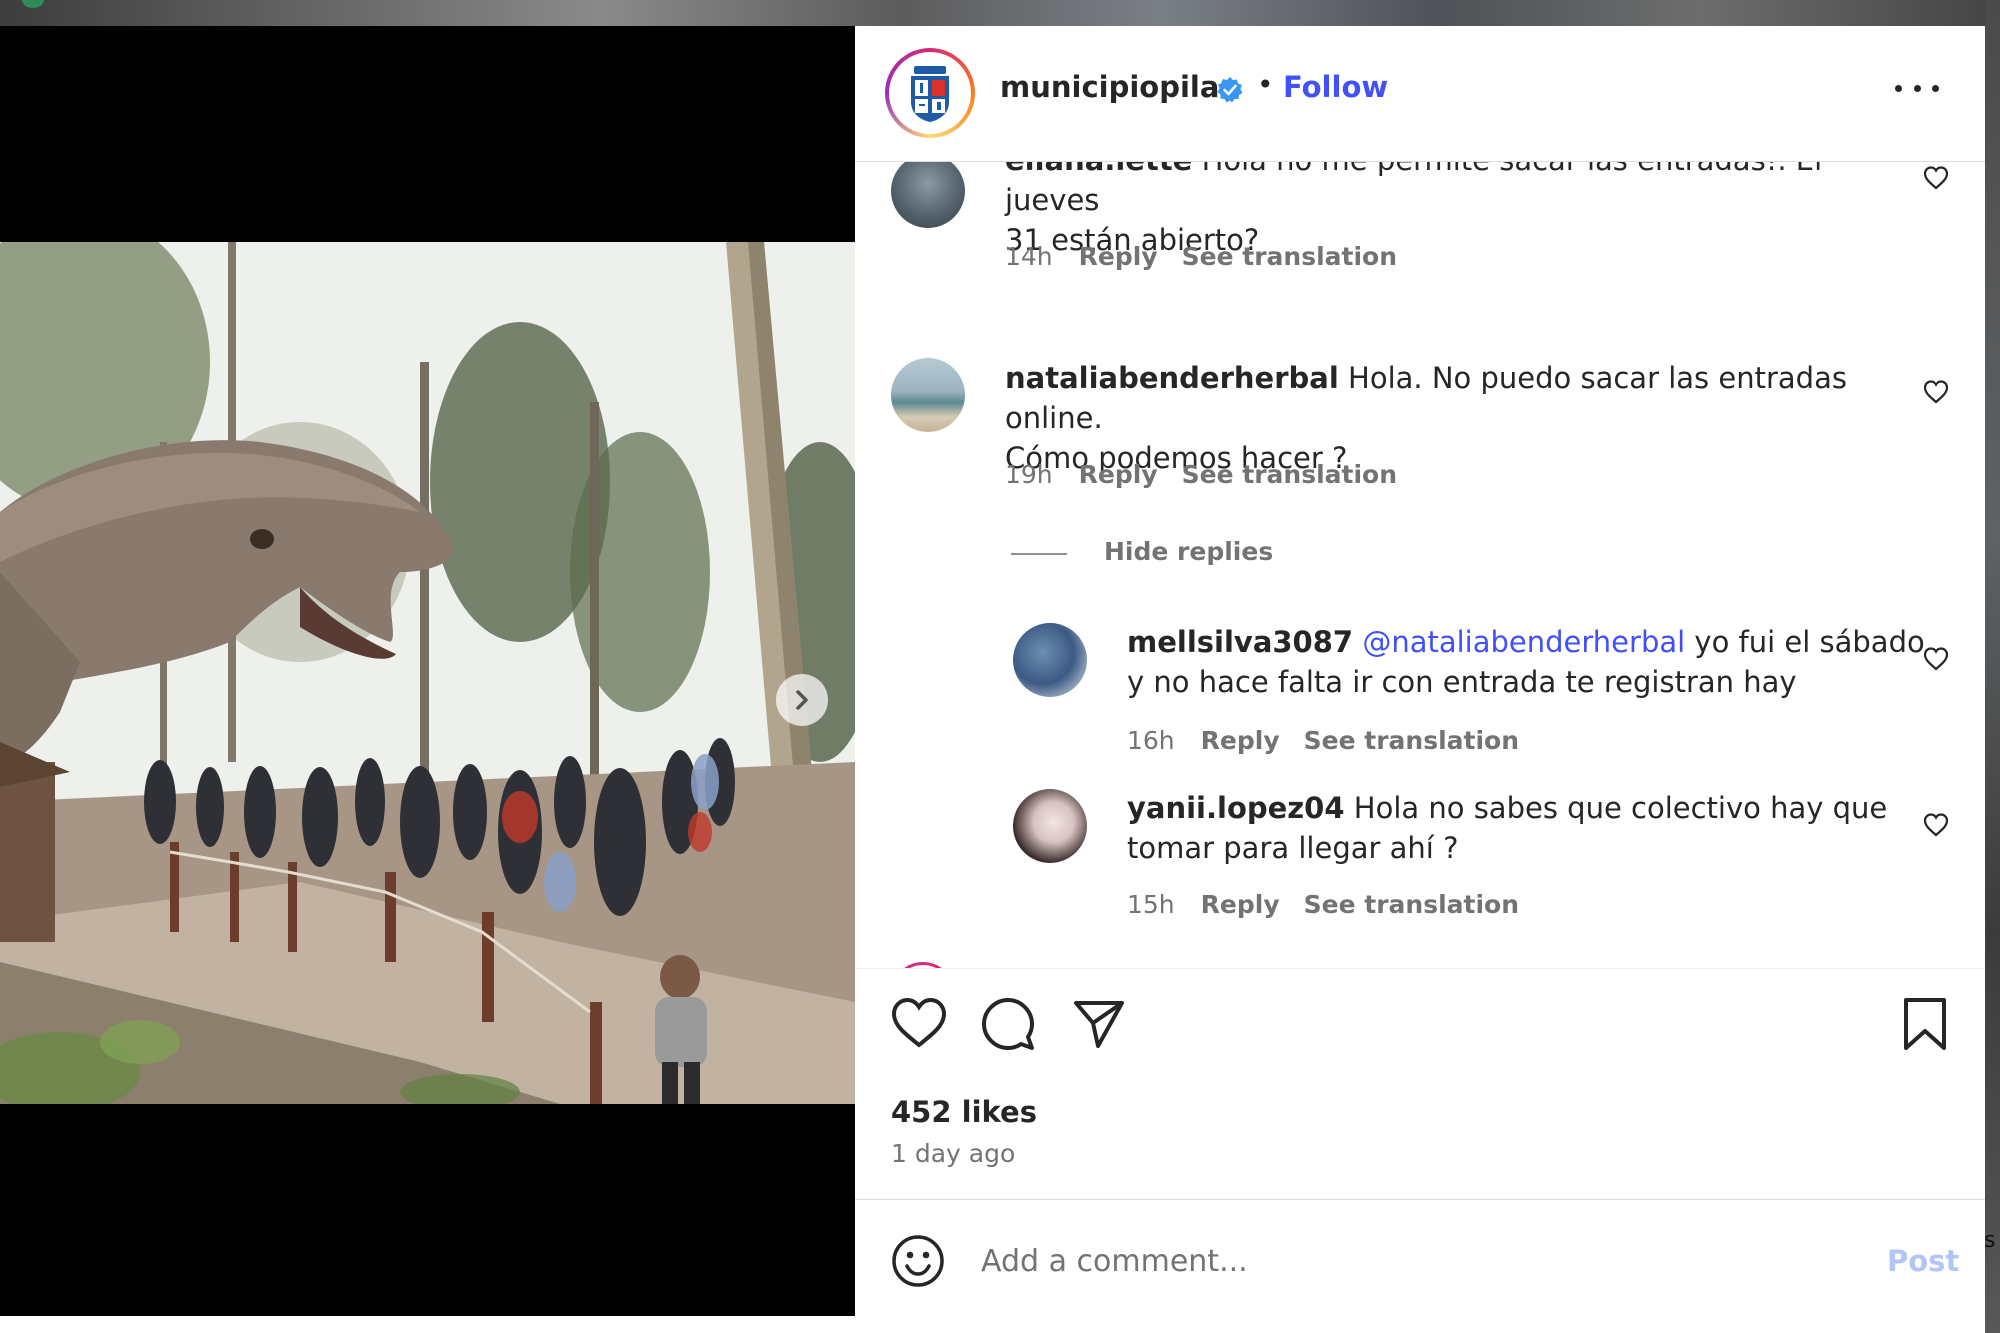  I want to click on comment-username: nataliabenderherbal, so click(1172, 378).